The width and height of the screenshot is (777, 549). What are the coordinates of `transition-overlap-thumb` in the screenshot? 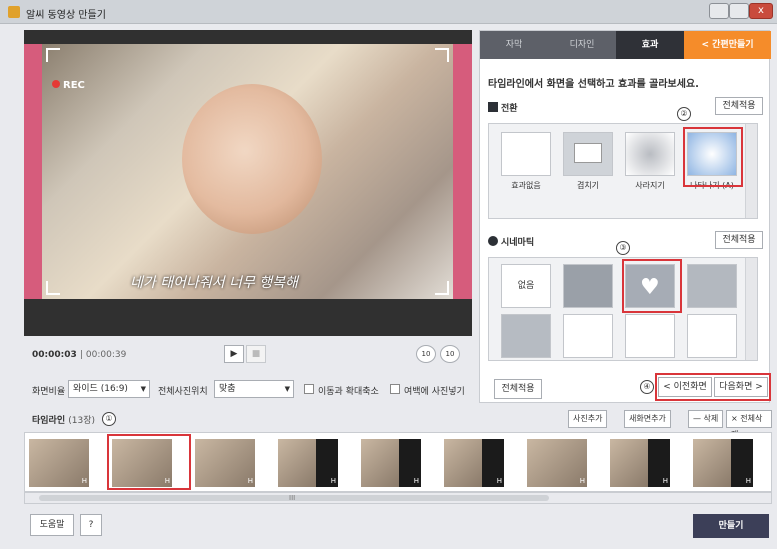 It's located at (588, 154).